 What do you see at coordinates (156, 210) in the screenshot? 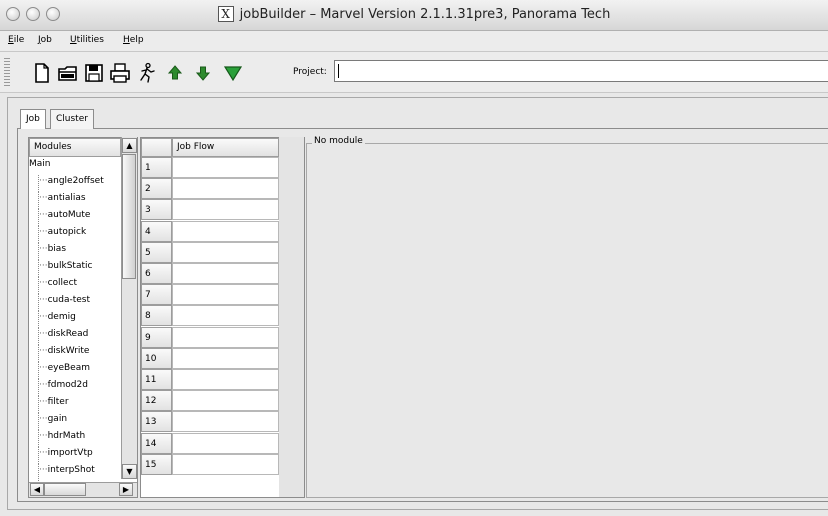
I see `jobflow-row-number: 3` at bounding box center [156, 210].